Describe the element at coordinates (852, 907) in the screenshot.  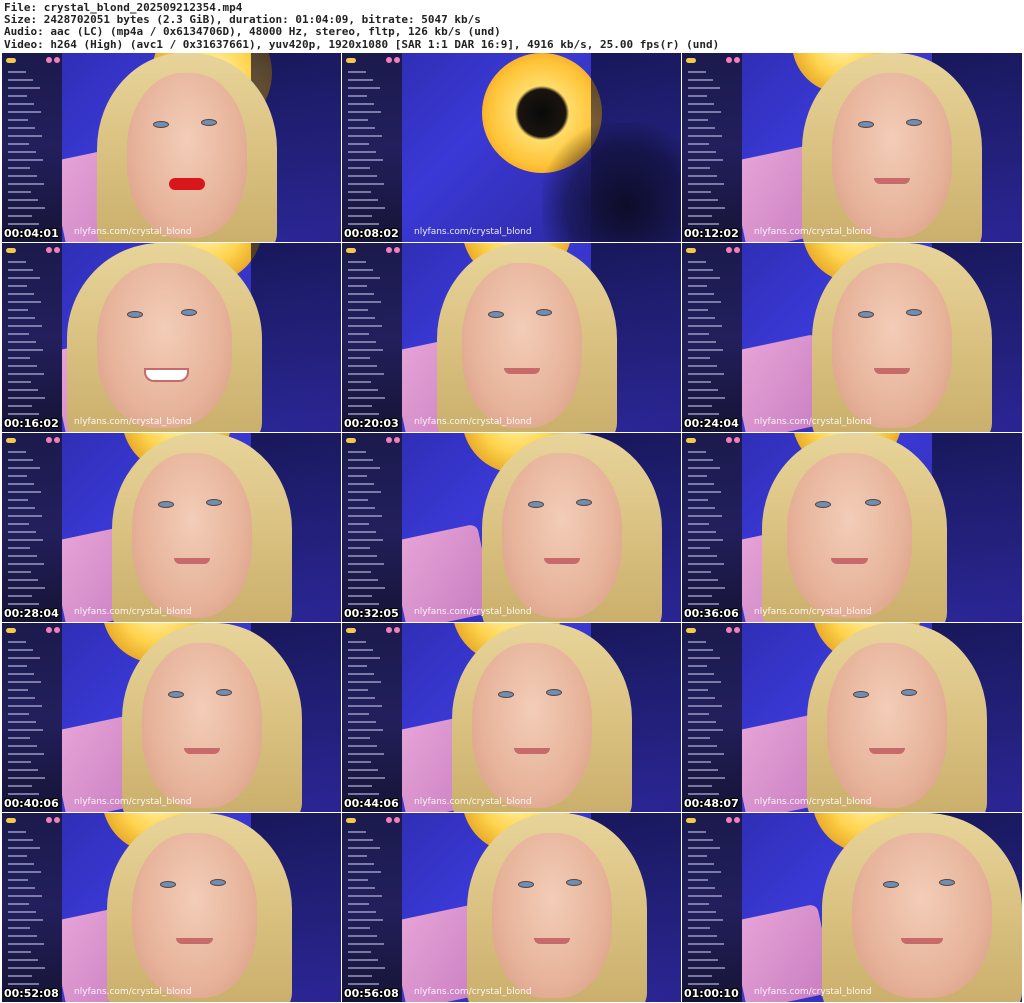
I see `video-frame-thumbnail: nlyfans.com/crystal_blond 01:00:10` at that location.